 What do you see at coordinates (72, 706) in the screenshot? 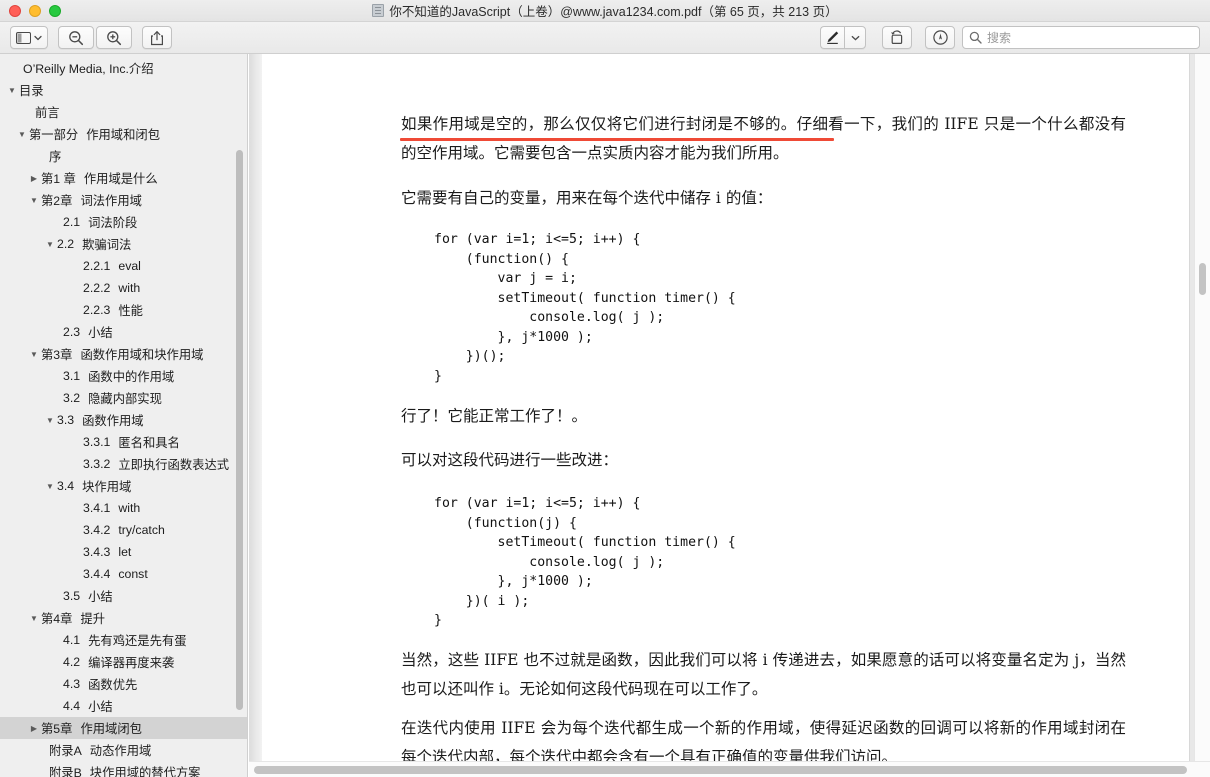
I see `outline-item-number: 4.4` at bounding box center [72, 706].